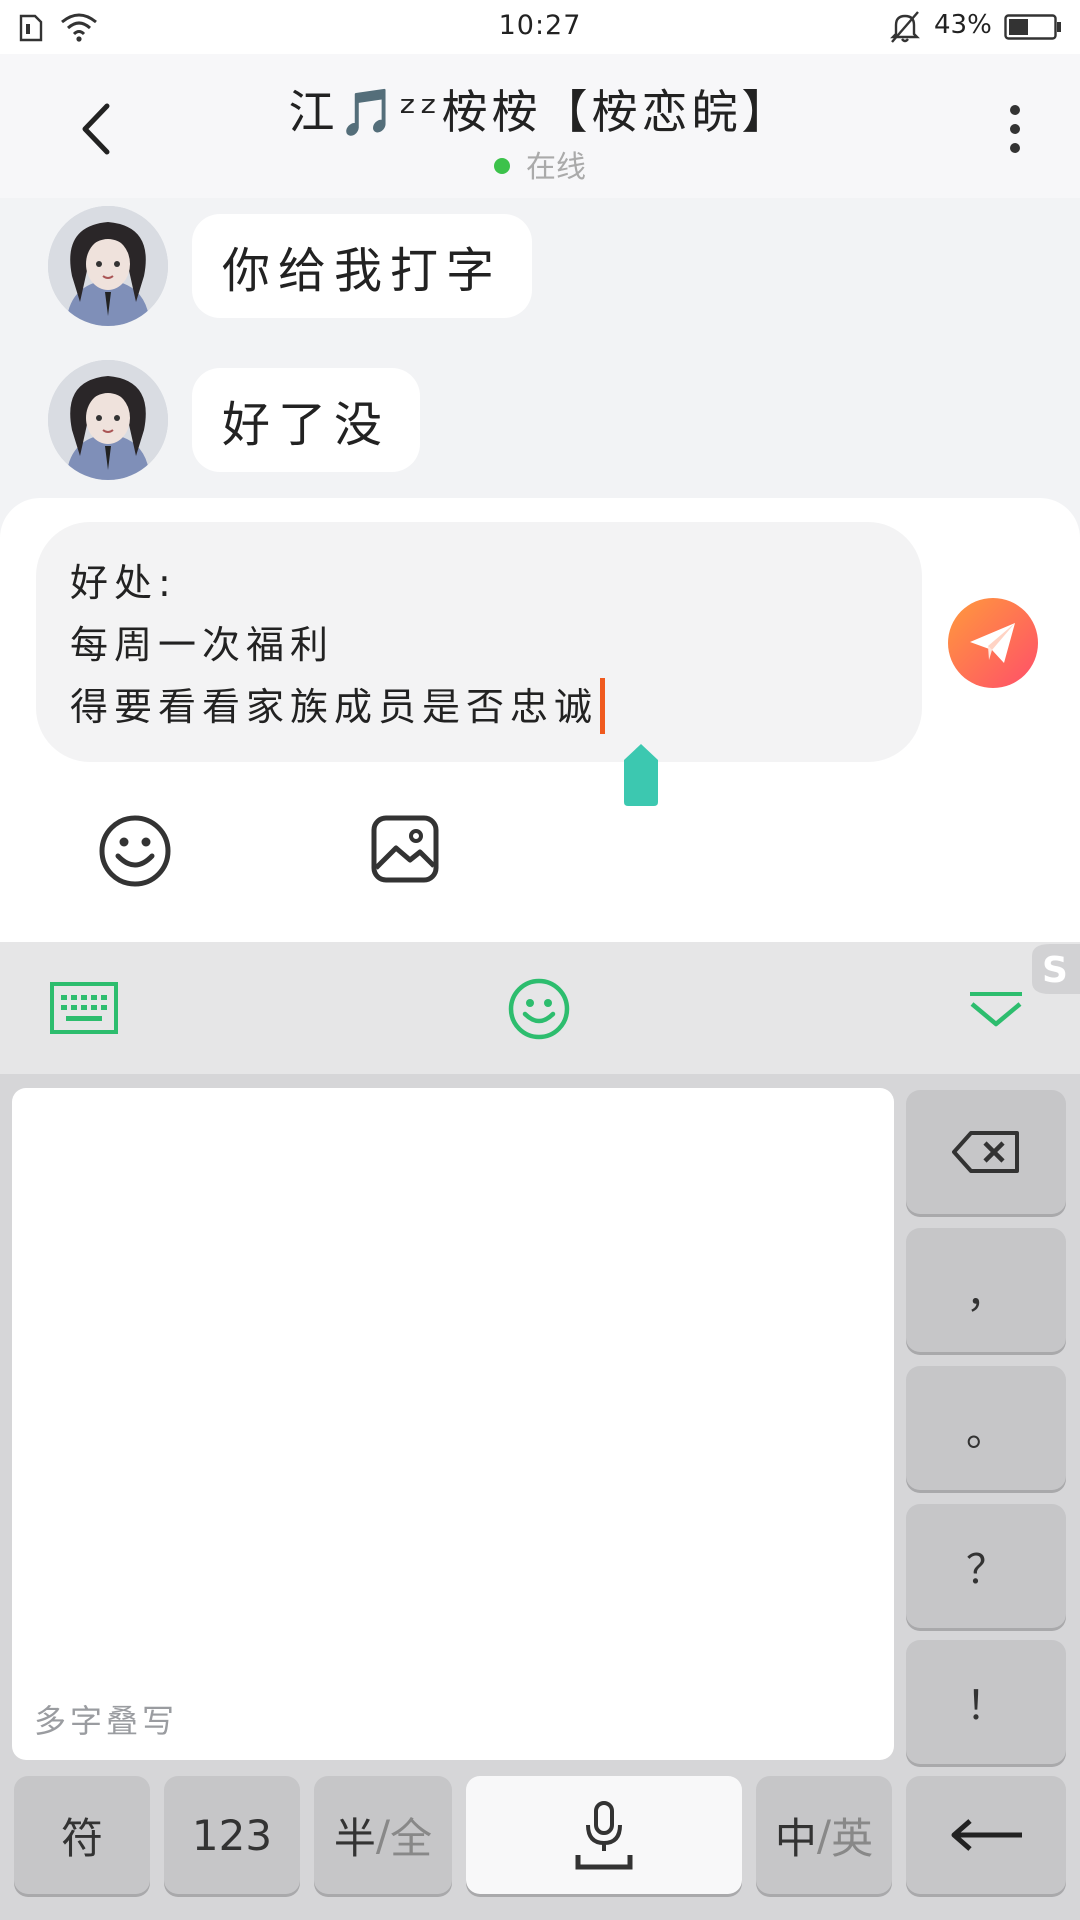 This screenshot has width=1080, height=1920. Describe the element at coordinates (996, 1009) in the screenshot. I see `collapse-keyboard-icon` at that location.